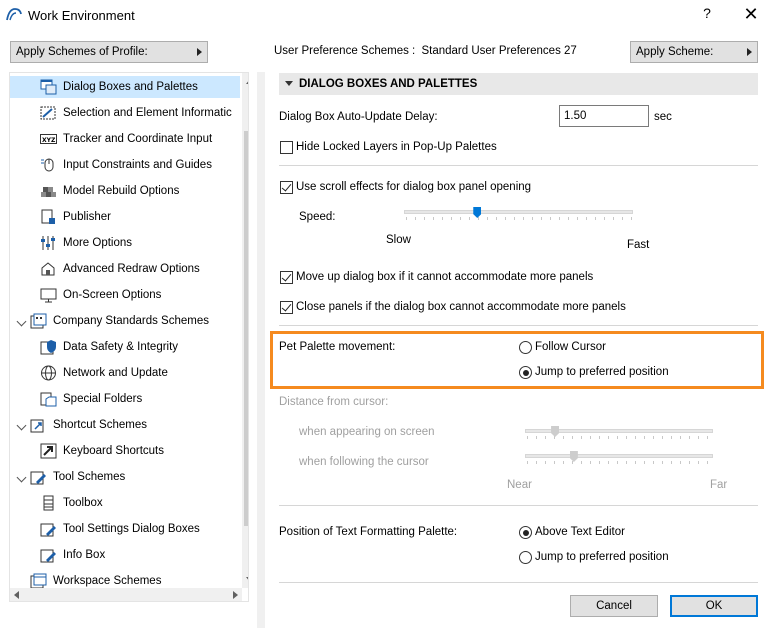 This screenshot has width=774, height=628. Describe the element at coordinates (48, 347) in the screenshot. I see `data-safety-icon` at that location.